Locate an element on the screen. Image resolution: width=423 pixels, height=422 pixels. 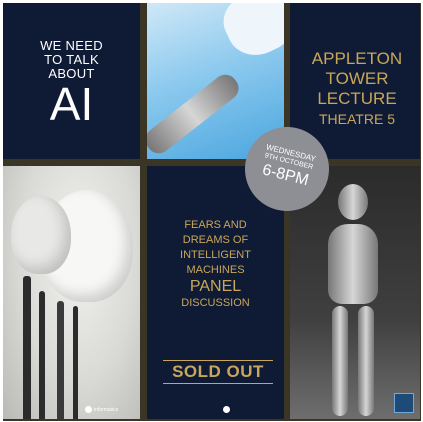
topic-line-5: PANEL is located at coordinates (215, 286).